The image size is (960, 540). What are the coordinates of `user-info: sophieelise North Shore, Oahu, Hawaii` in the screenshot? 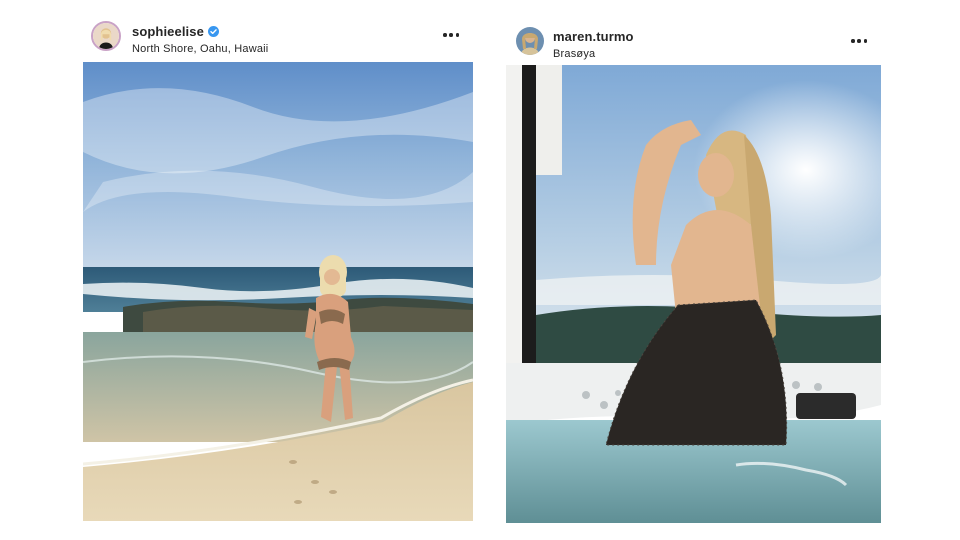 It's located at (200, 39).